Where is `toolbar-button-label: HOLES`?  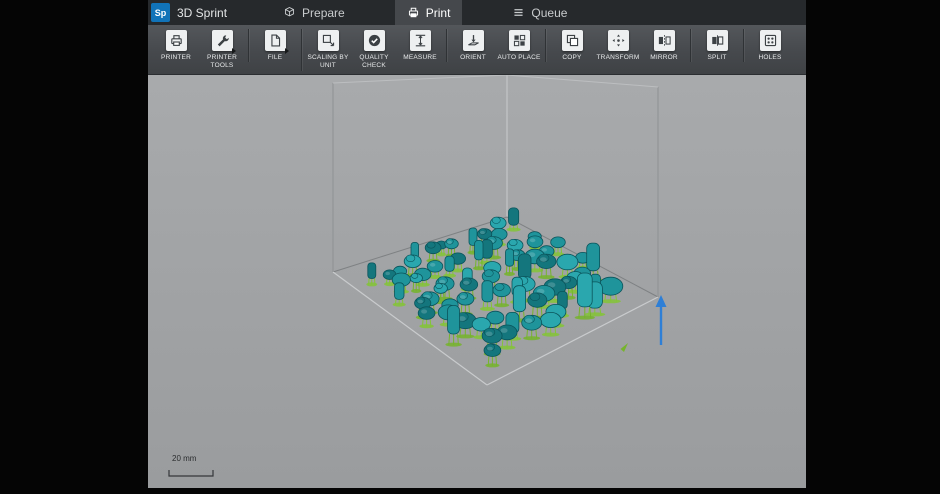 toolbar-button-label: HOLES is located at coordinates (770, 57).